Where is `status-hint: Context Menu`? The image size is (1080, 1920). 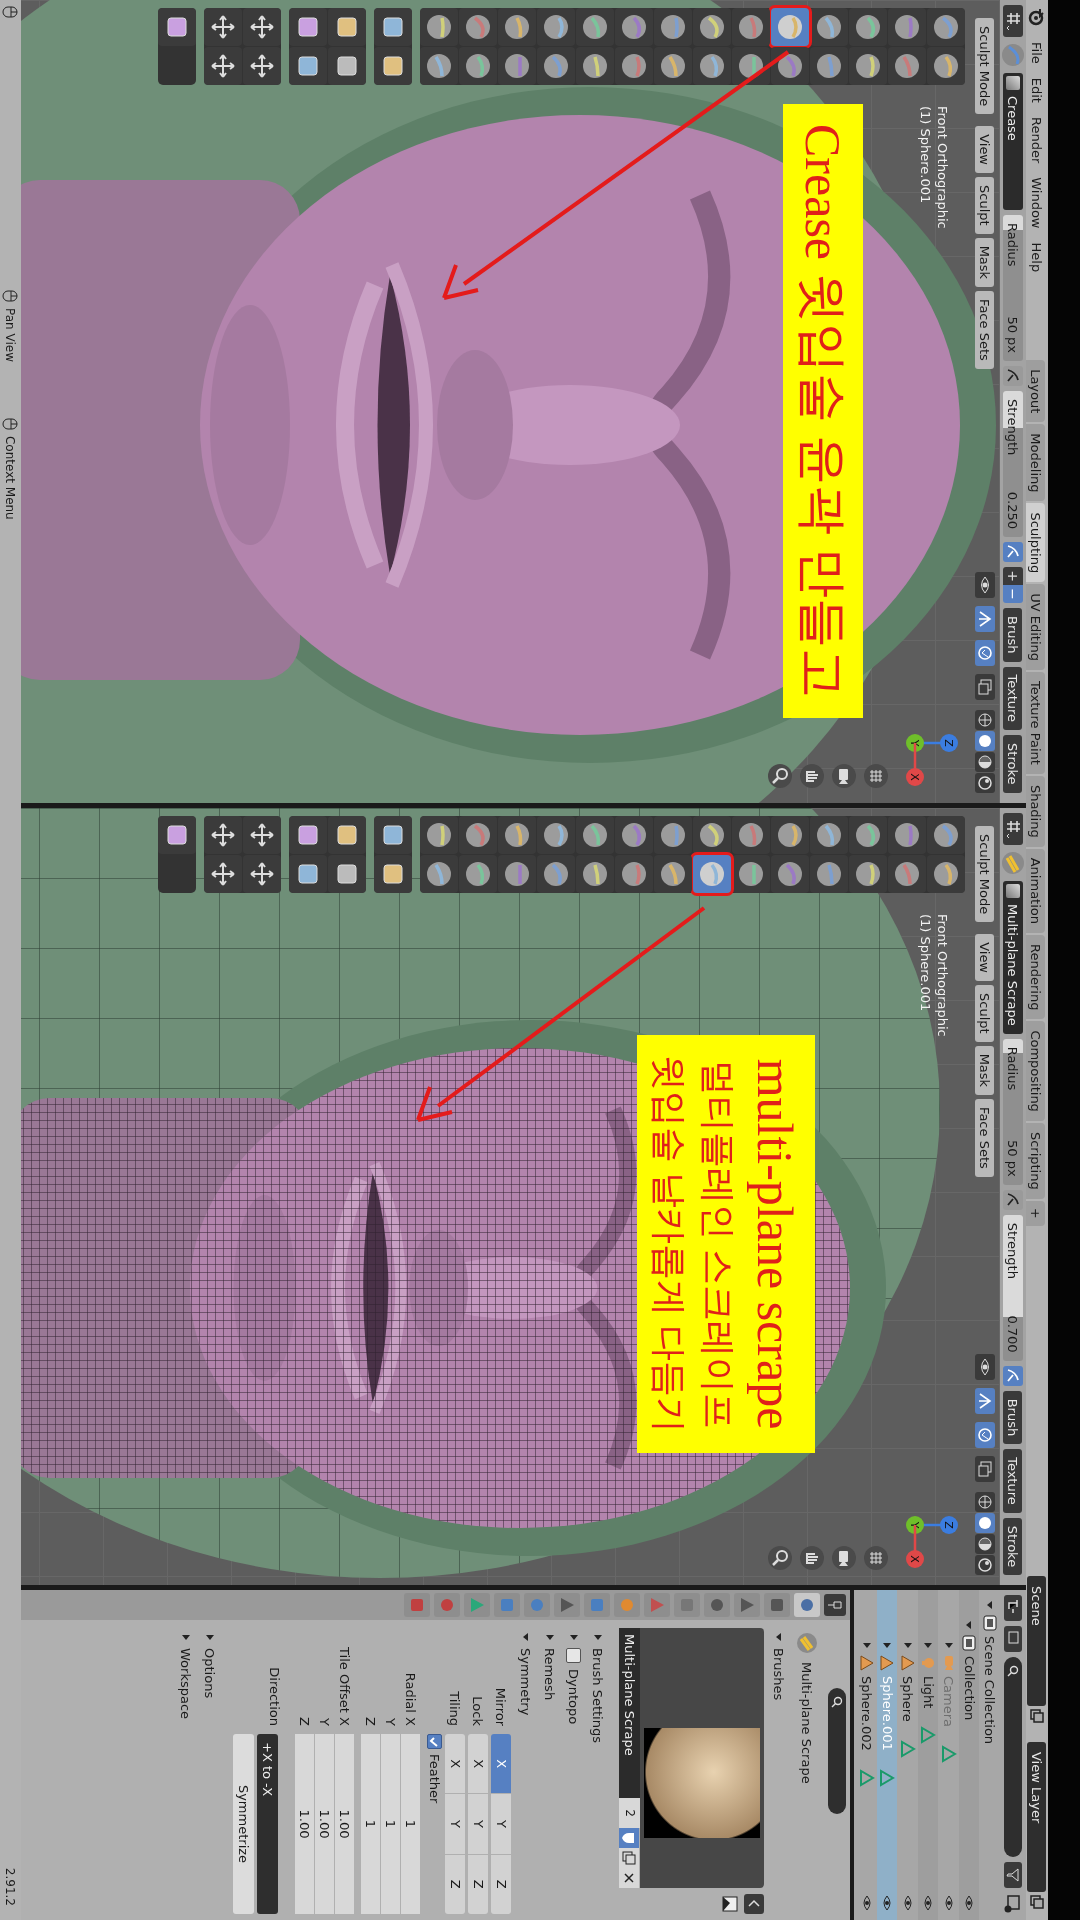 status-hint: Context Menu is located at coordinates (10, 477).